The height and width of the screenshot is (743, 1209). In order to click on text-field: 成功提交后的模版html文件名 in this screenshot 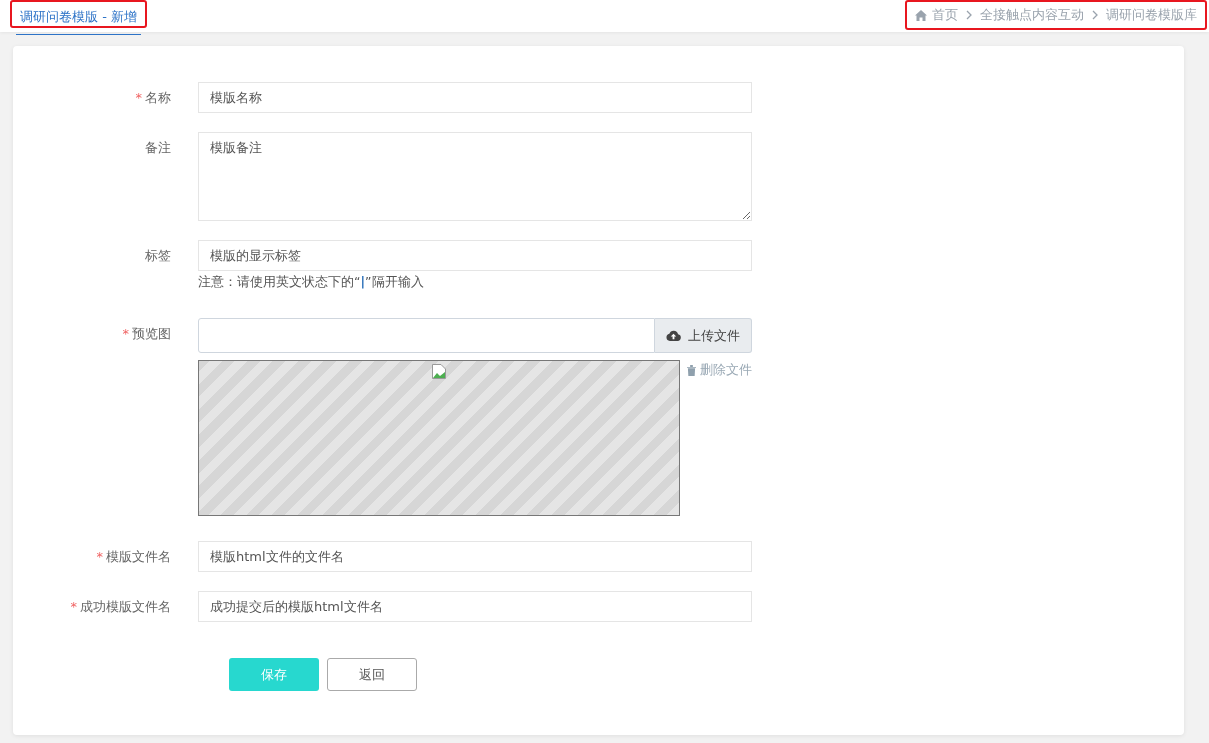, I will do `click(475, 606)`.